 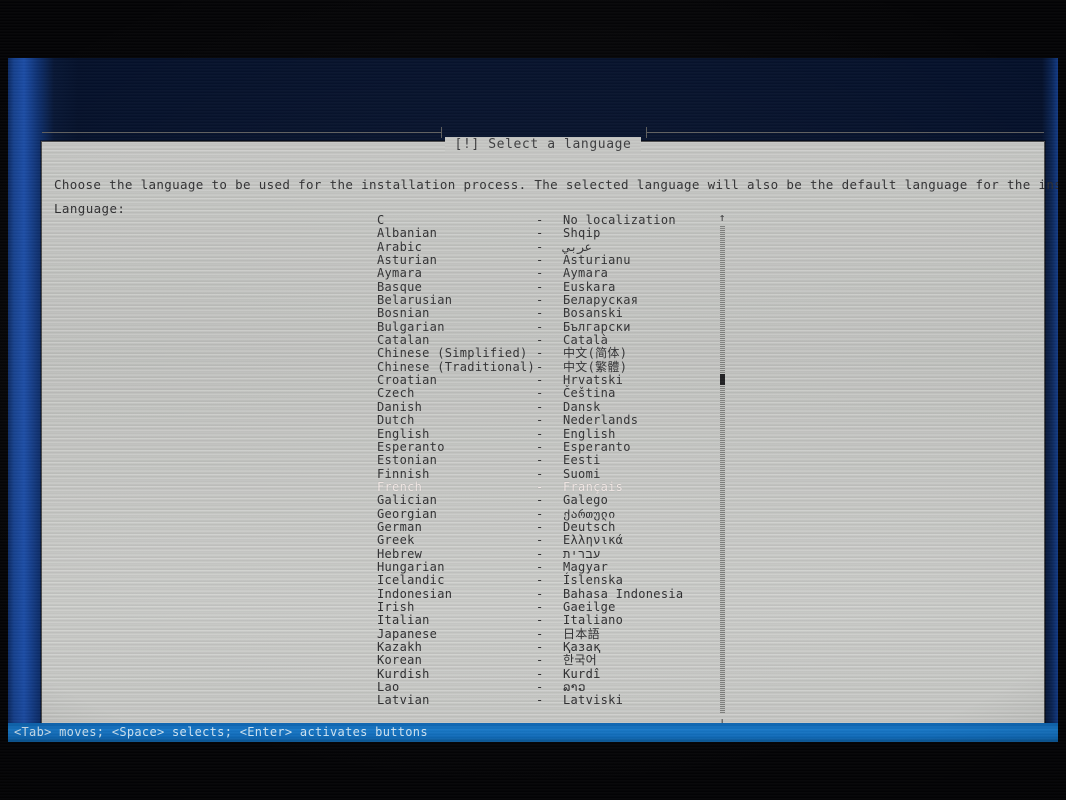 I want to click on language-list-item: Czech - Čeština, so click(x=537, y=393).